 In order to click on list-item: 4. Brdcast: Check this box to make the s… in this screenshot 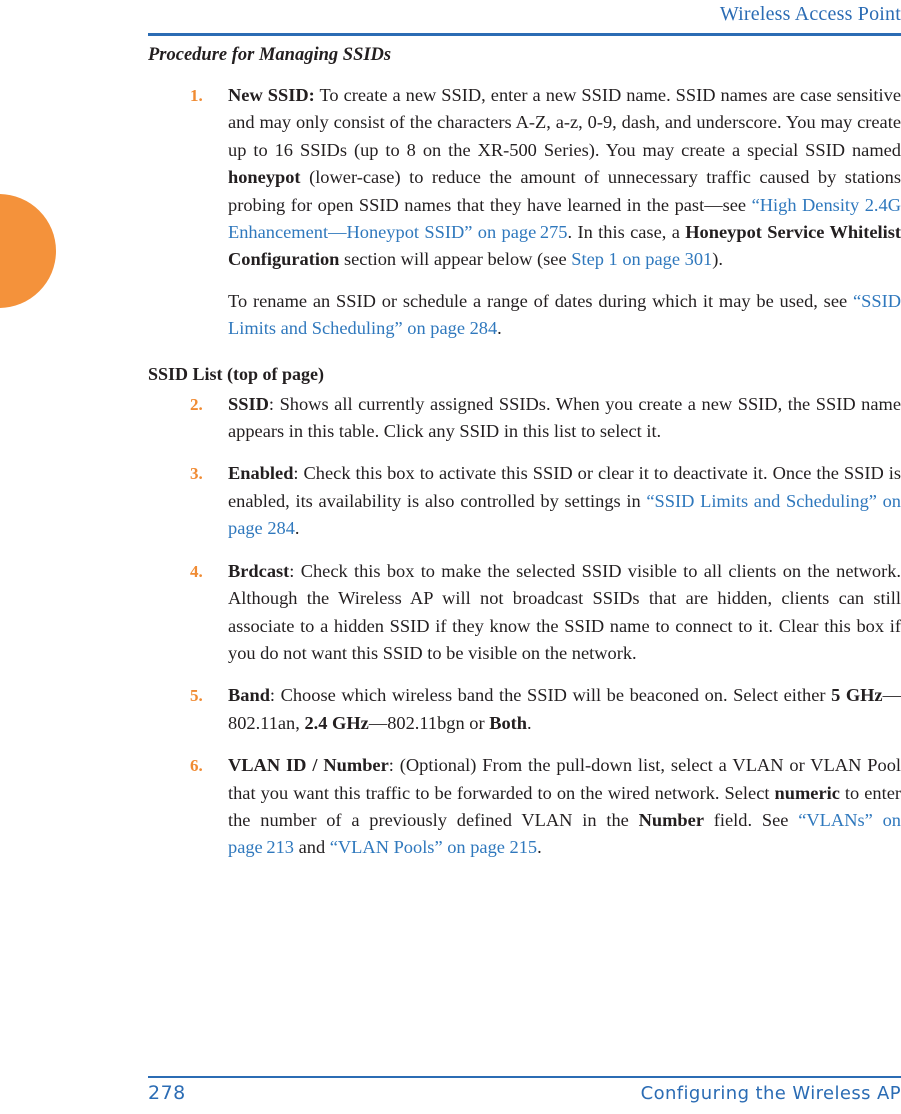, I will do `click(524, 613)`.